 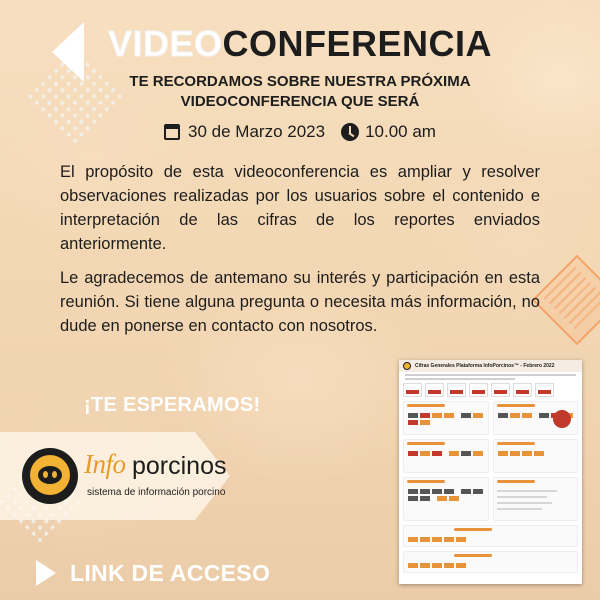 I want to click on event-datetime: 30 de Marzo 2023 10.00 am, so click(x=300, y=132).